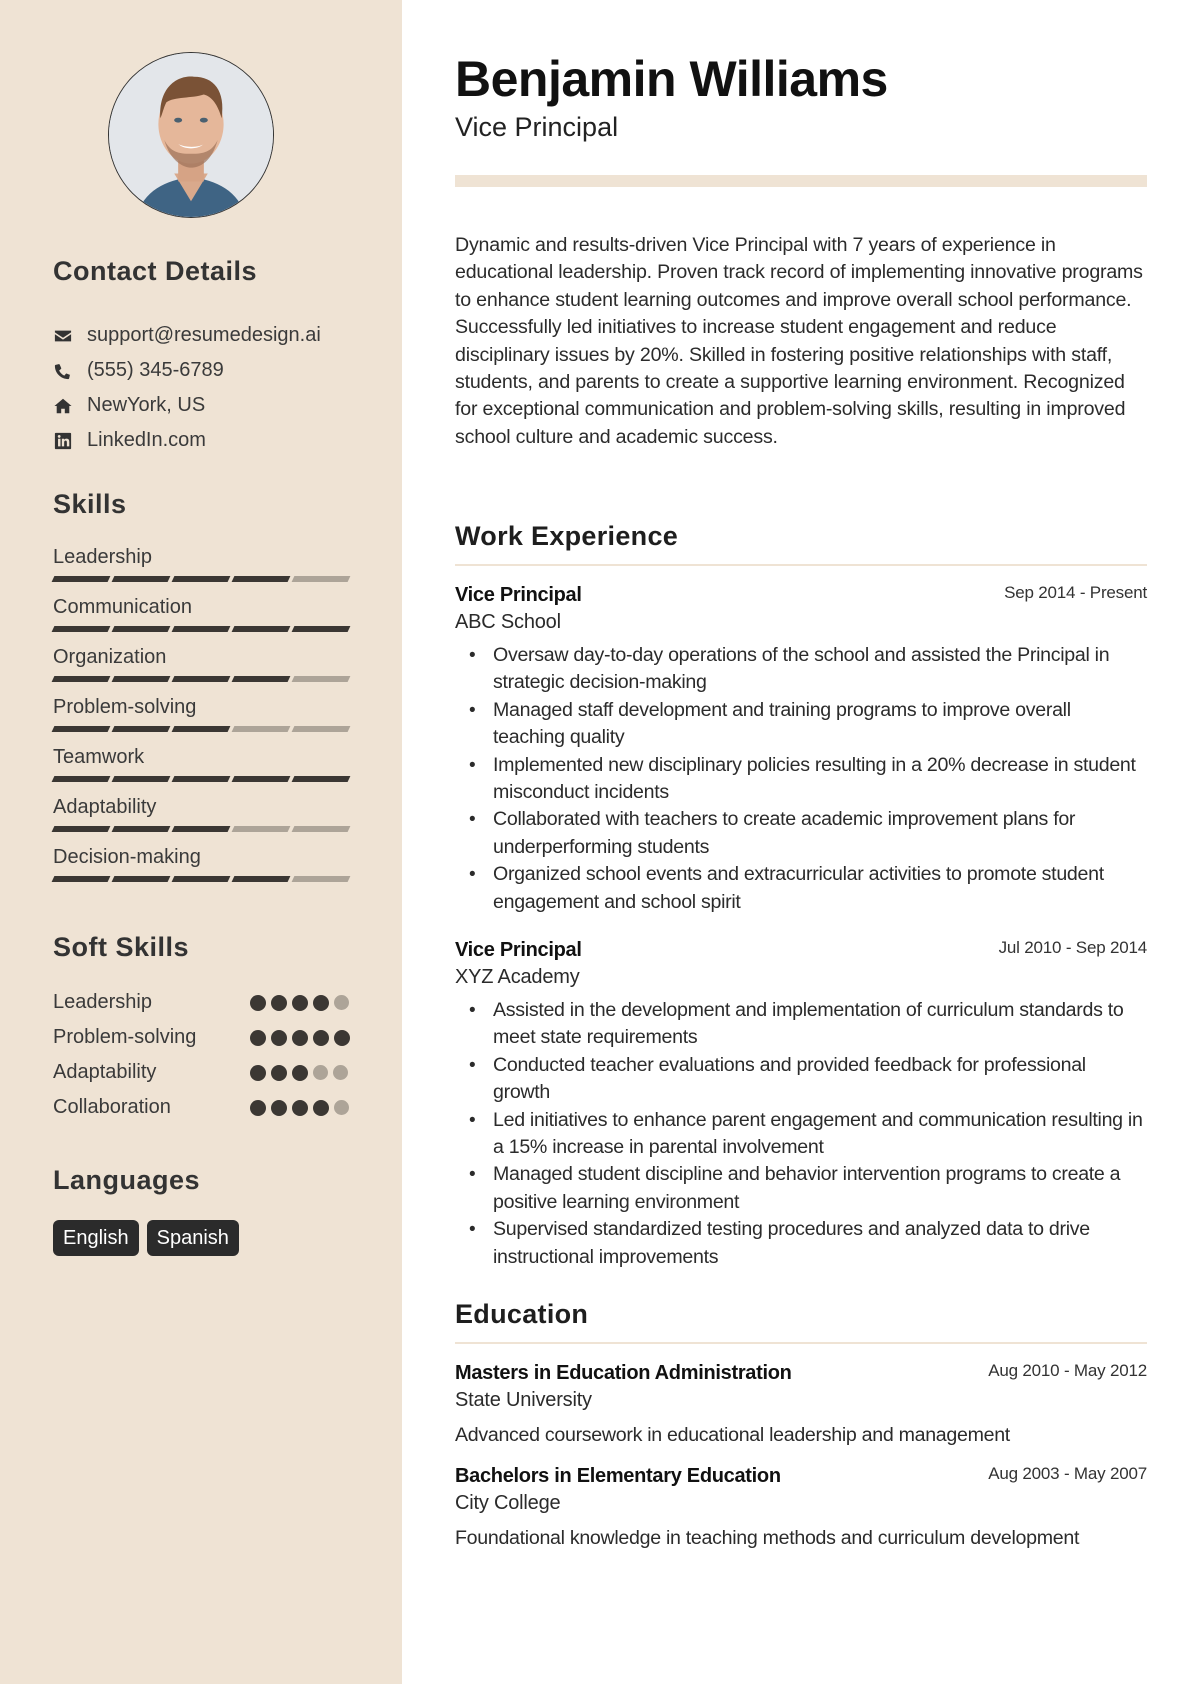 Image resolution: width=1200 pixels, height=1684 pixels. What do you see at coordinates (96, 1238) in the screenshot?
I see `language-tag: English` at bounding box center [96, 1238].